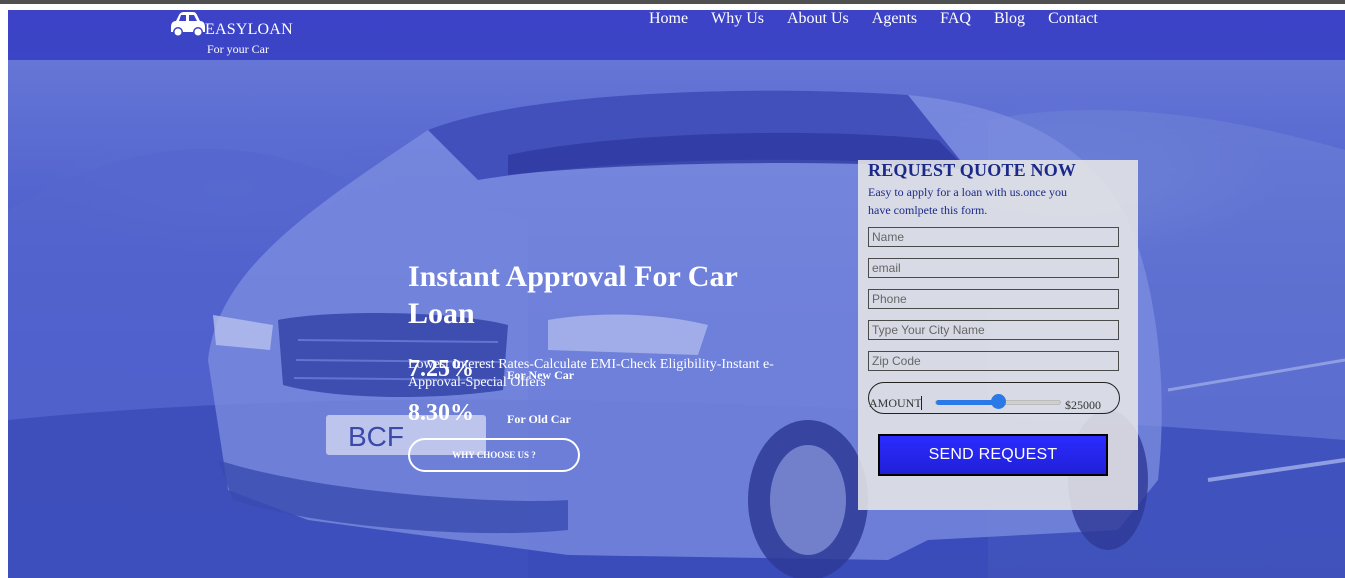  What do you see at coordinates (1009, 20) in the screenshot?
I see `nav-blog: Blog` at bounding box center [1009, 20].